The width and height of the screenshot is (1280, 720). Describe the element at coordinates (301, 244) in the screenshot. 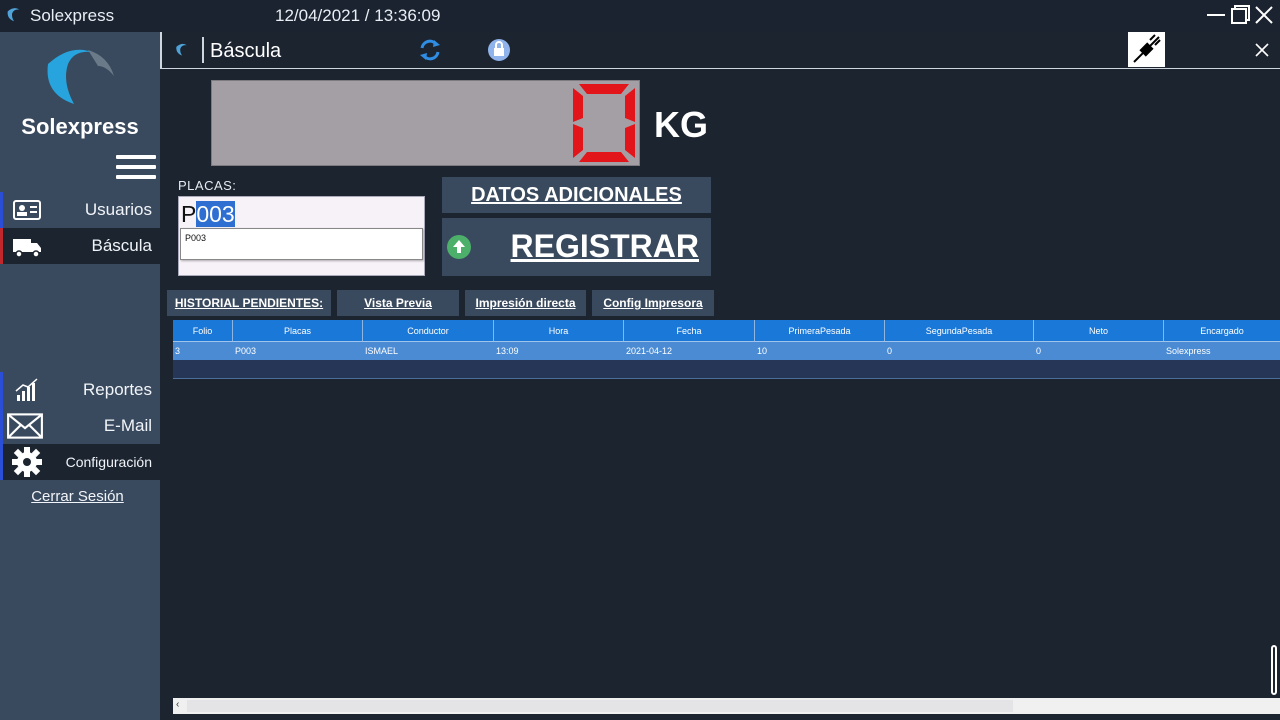

I see `autocomplete-dropdown: P003` at that location.